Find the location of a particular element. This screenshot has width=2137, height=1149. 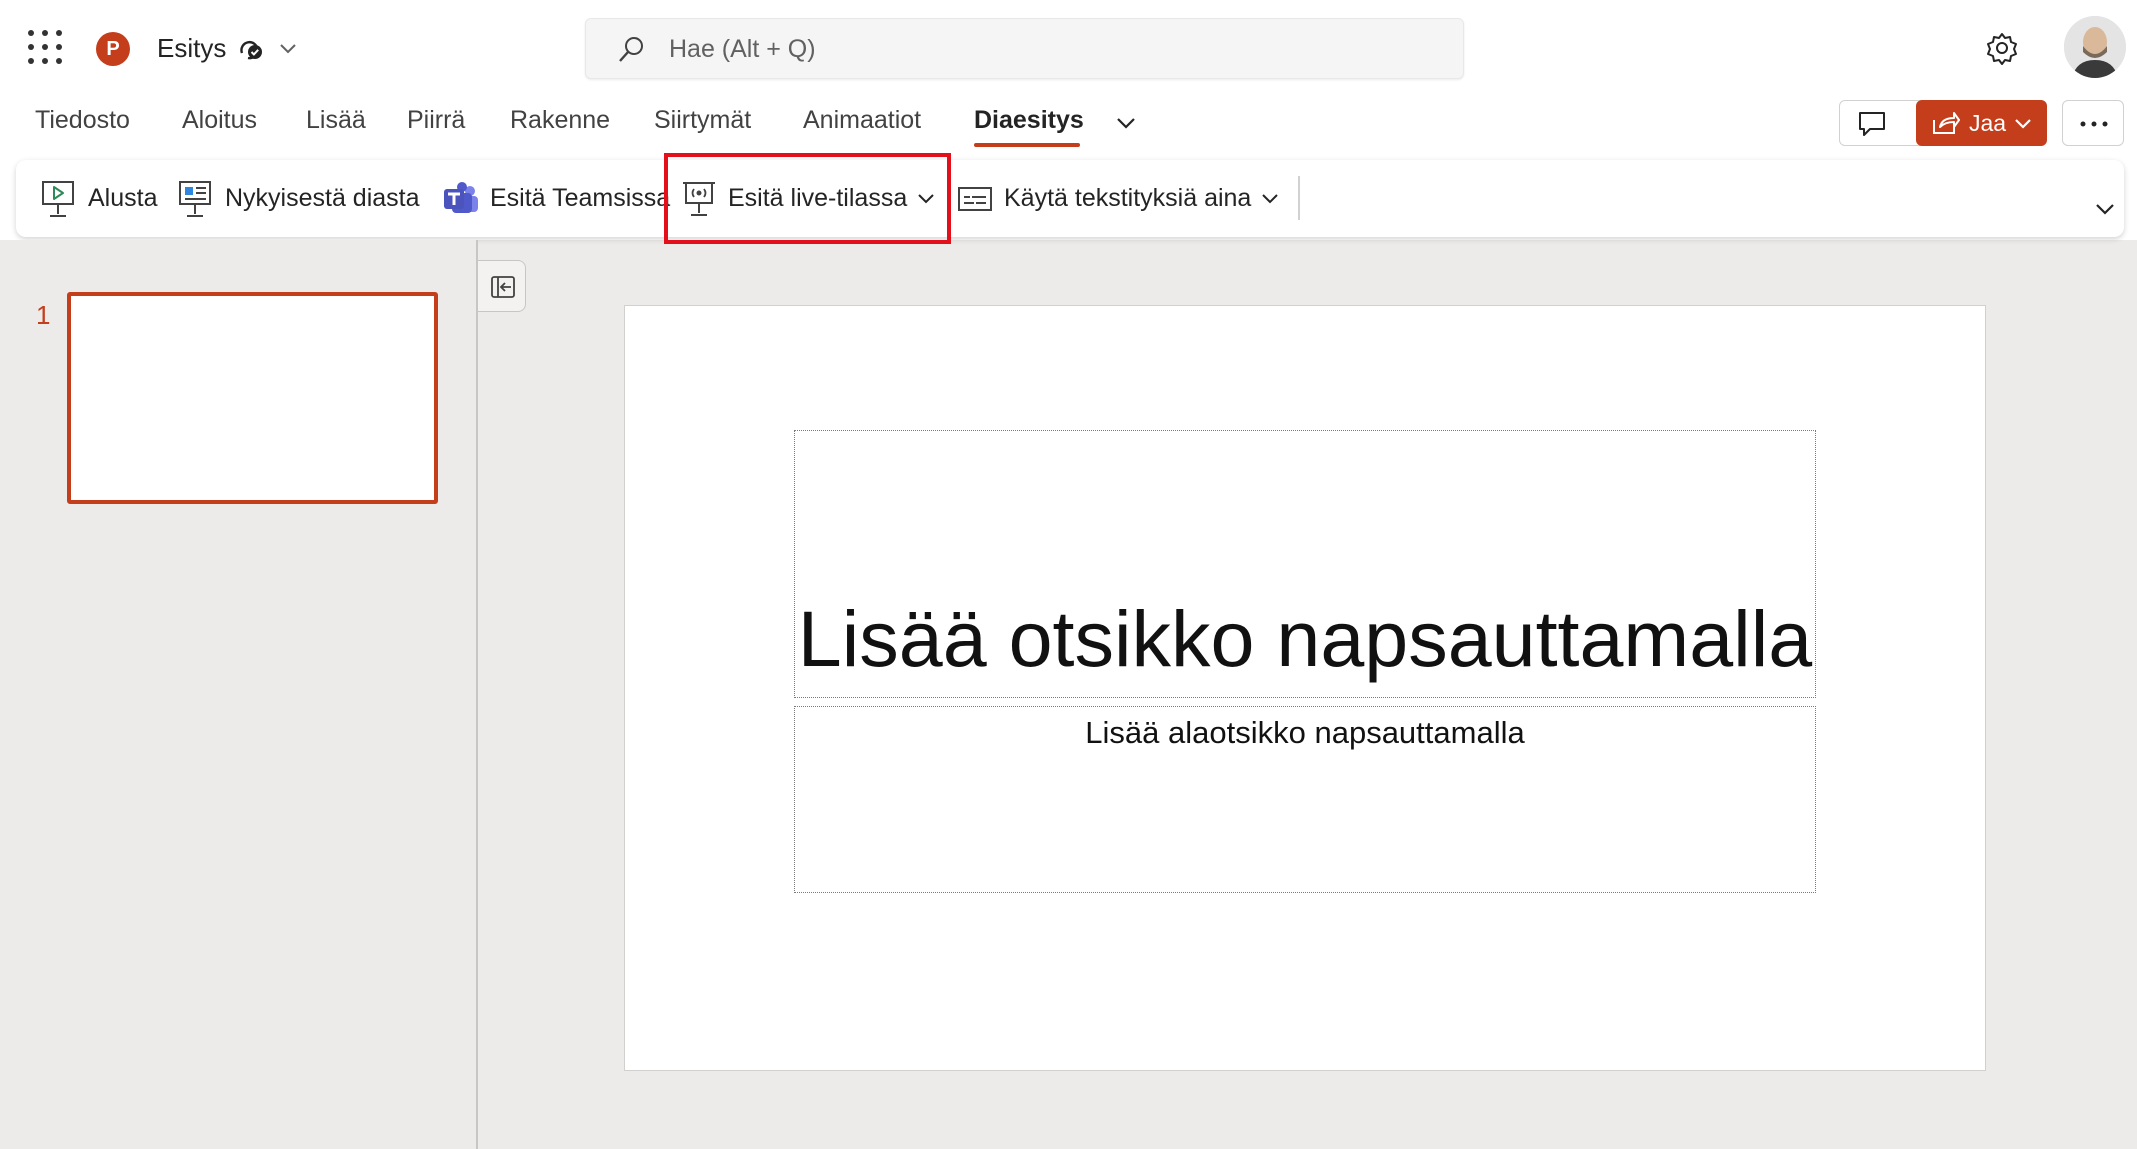

present-in-teams-label: Esitä Teamsissa is located at coordinates (580, 198).